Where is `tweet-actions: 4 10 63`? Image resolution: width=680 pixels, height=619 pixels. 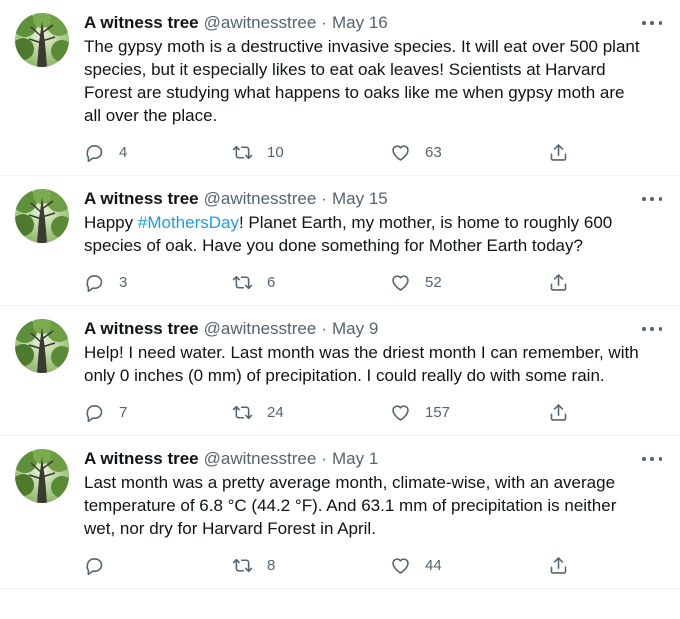
tweet-actions: 4 10 63 is located at coordinates (374, 152).